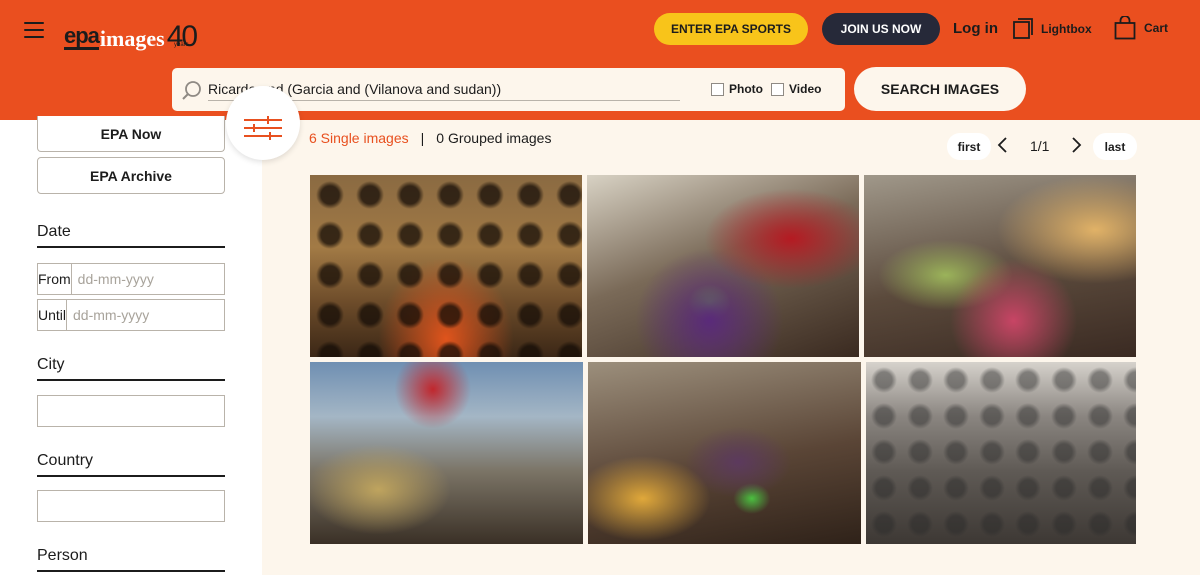 The width and height of the screenshot is (1200, 575). I want to click on grouped-images-tab: 0 Grouped images, so click(493, 138).